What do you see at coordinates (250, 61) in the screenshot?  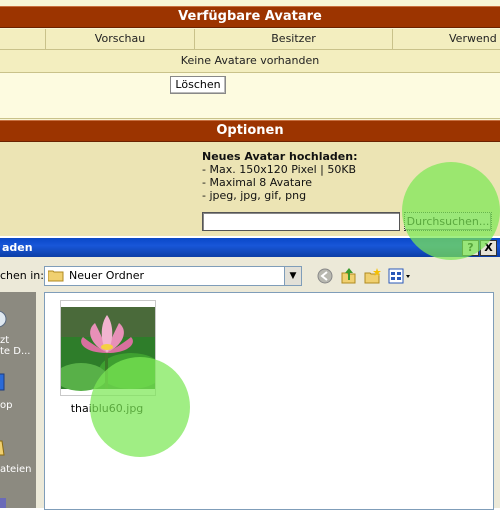 I see `empty-table-message: Keine Avatare vorhanden` at bounding box center [250, 61].